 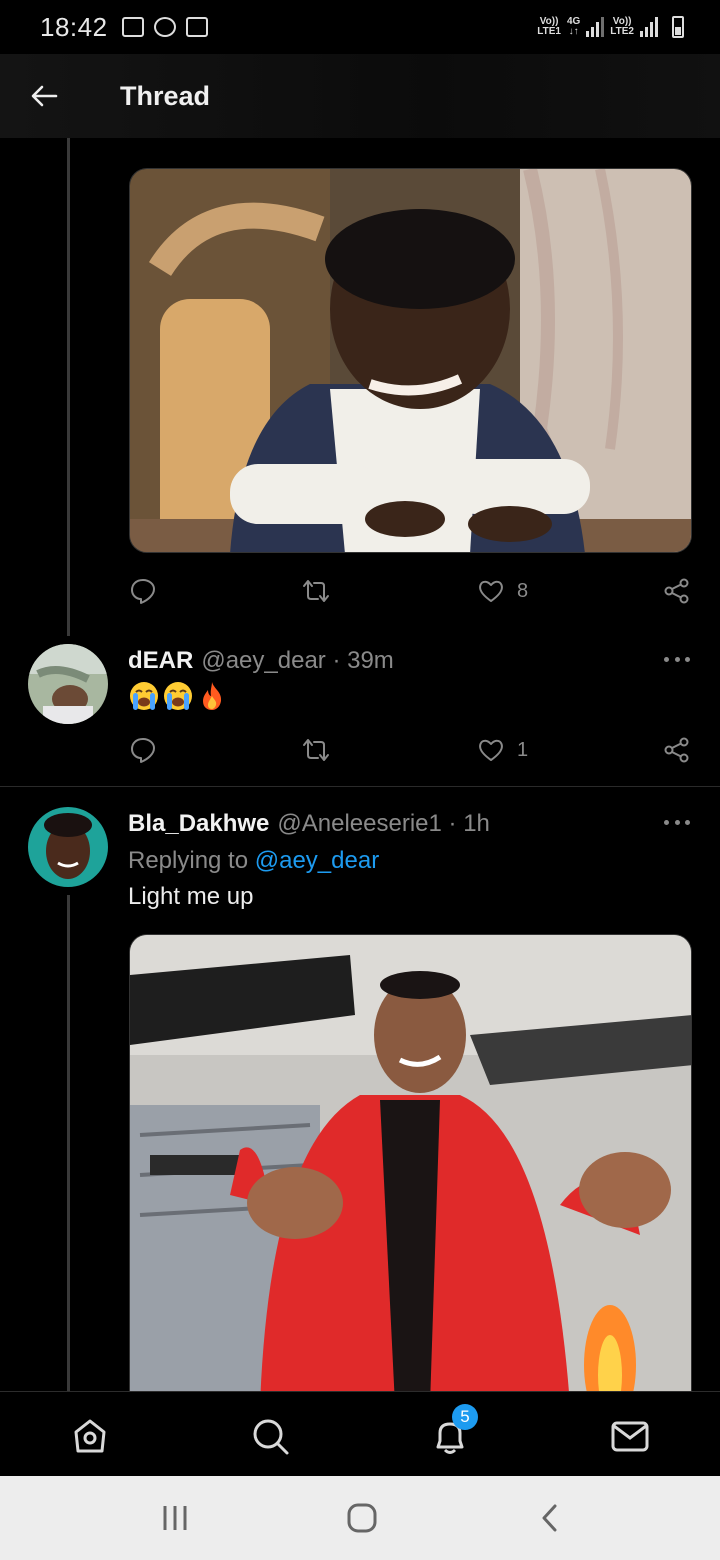 I want to click on status-time: 18:42, so click(x=74, y=26).